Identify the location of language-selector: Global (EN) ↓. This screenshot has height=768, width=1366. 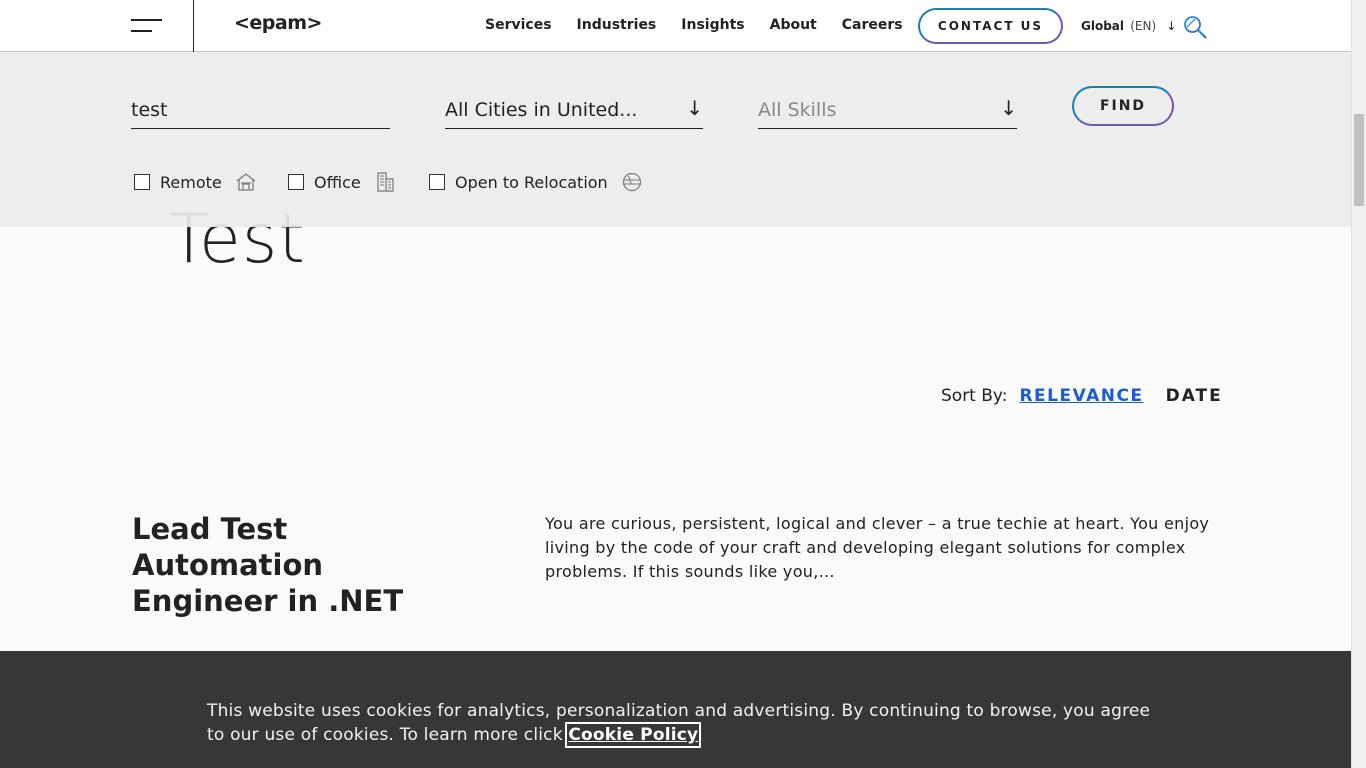
(1128, 26).